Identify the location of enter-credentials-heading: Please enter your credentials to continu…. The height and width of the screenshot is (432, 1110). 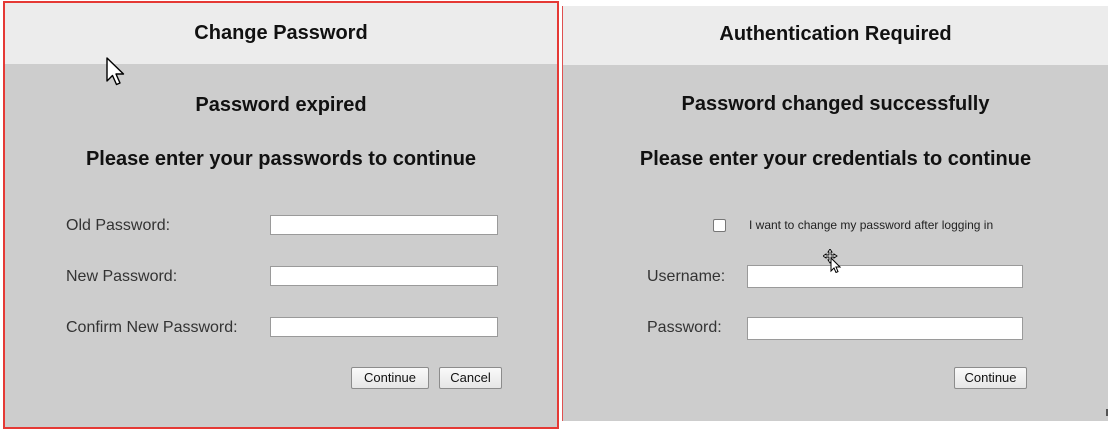
(835, 159).